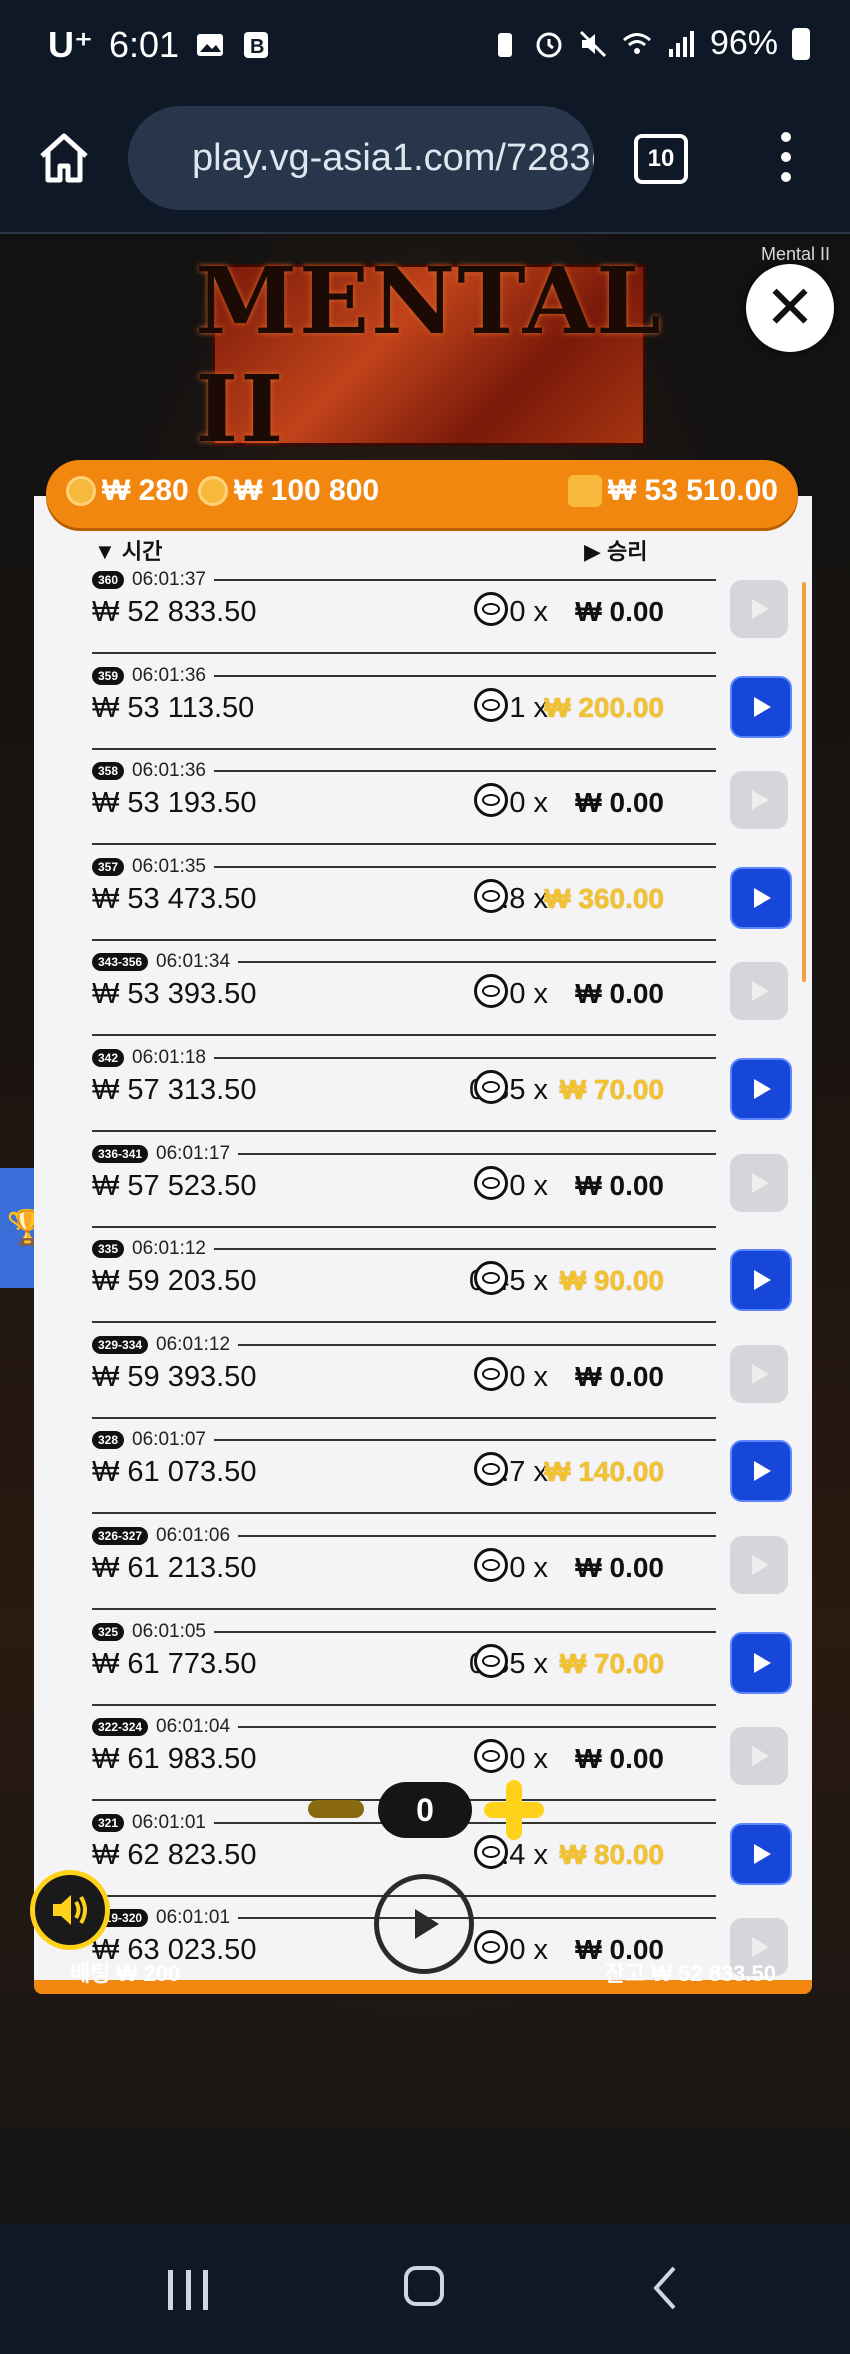 Image resolution: width=850 pixels, height=2354 pixels. Describe the element at coordinates (142, 551) in the screenshot. I see `time-column-label: 시간` at that location.